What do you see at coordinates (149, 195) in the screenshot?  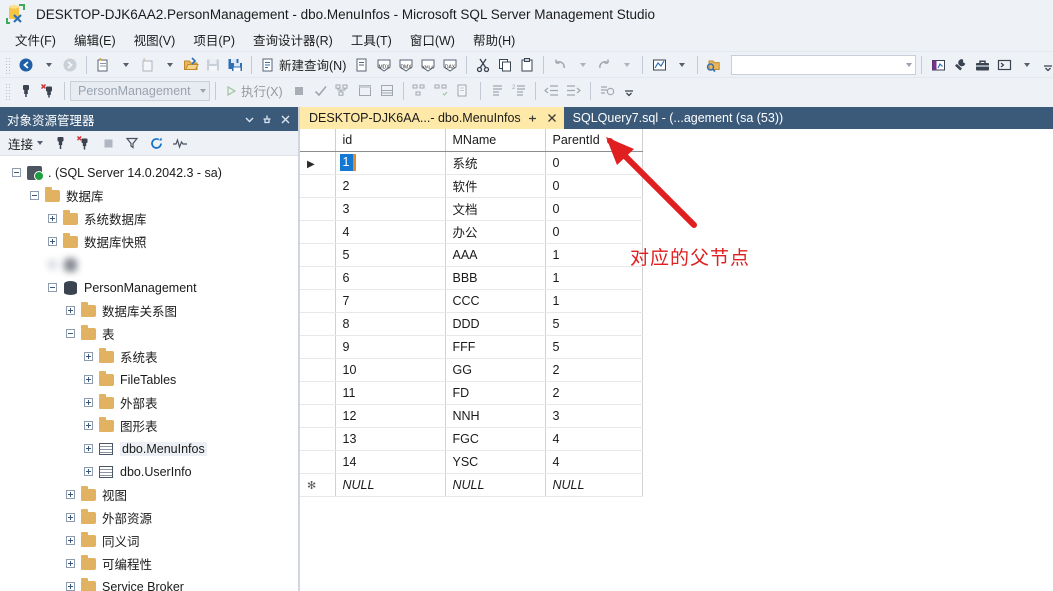 I see `tree-node-databases: 数据库` at bounding box center [149, 195].